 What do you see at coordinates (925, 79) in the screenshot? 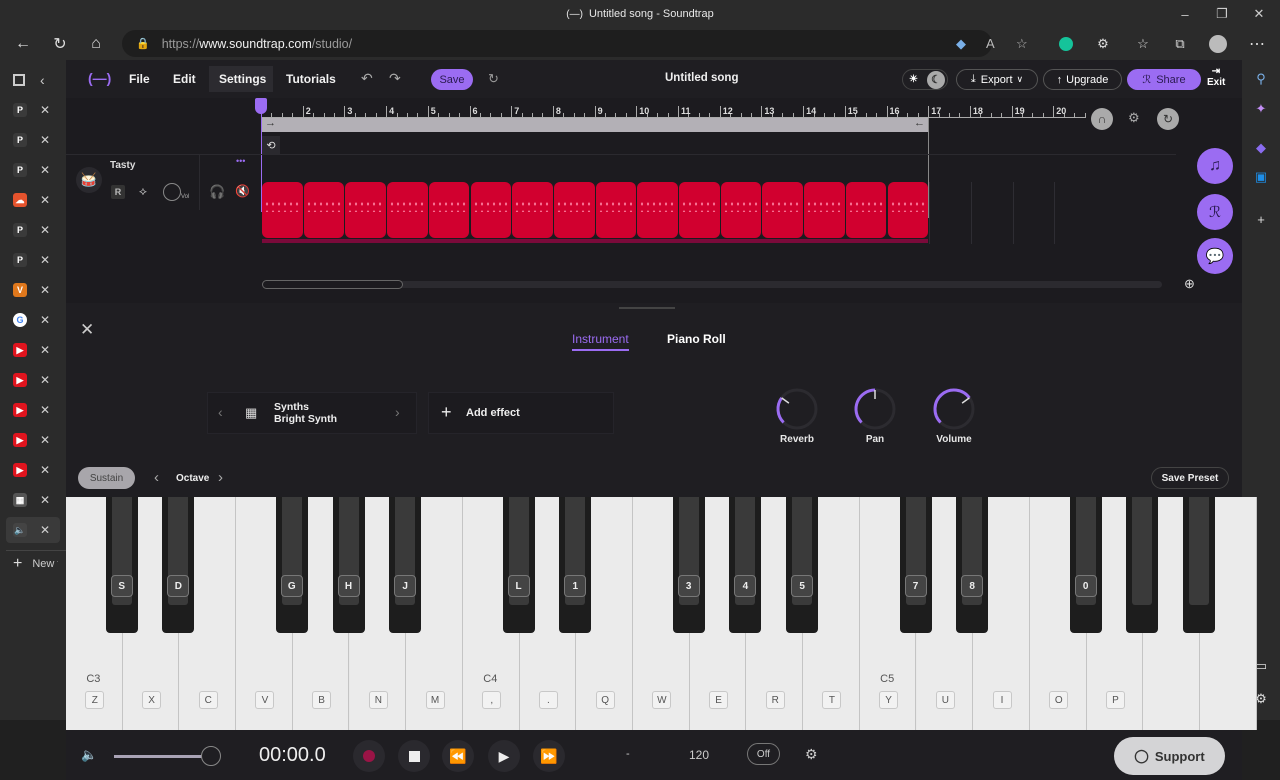
I see `theme-toggle: ☀ ☾` at bounding box center [925, 79].